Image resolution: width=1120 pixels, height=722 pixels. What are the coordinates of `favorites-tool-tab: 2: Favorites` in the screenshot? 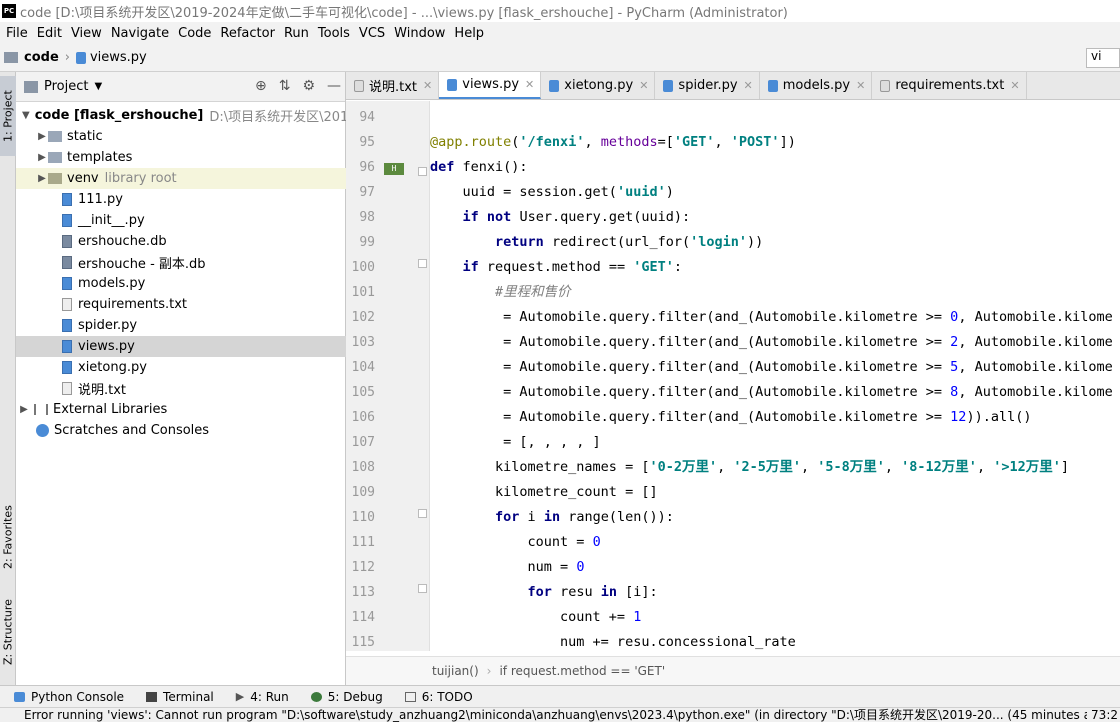 It's located at (8, 537).